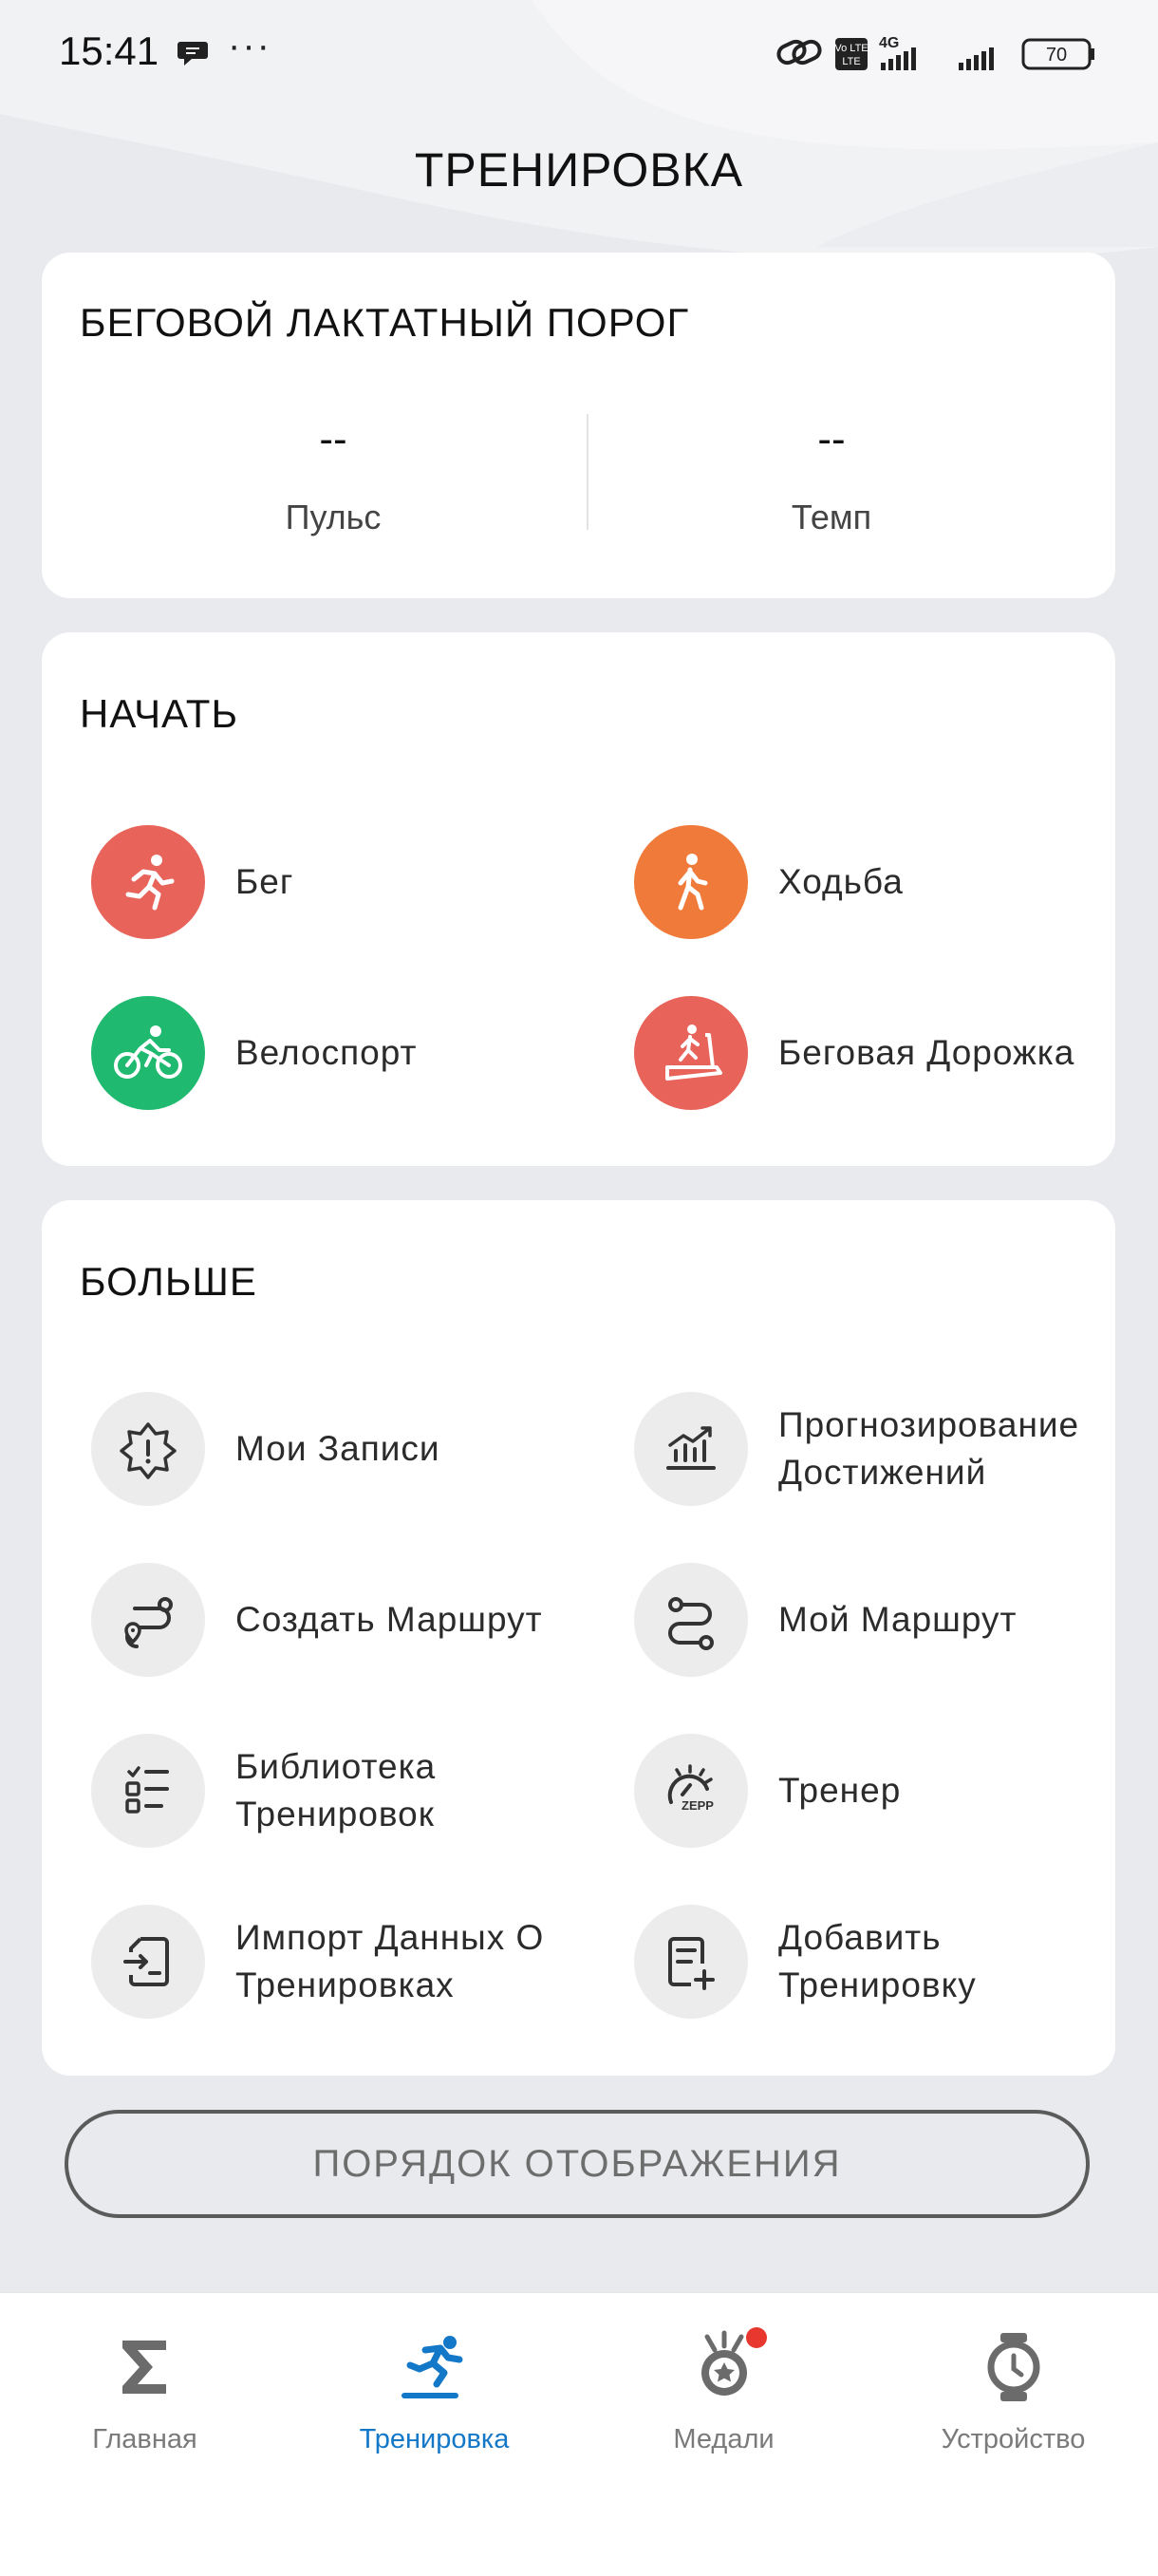  I want to click on more-my-records: Мои Записи, so click(338, 1449).